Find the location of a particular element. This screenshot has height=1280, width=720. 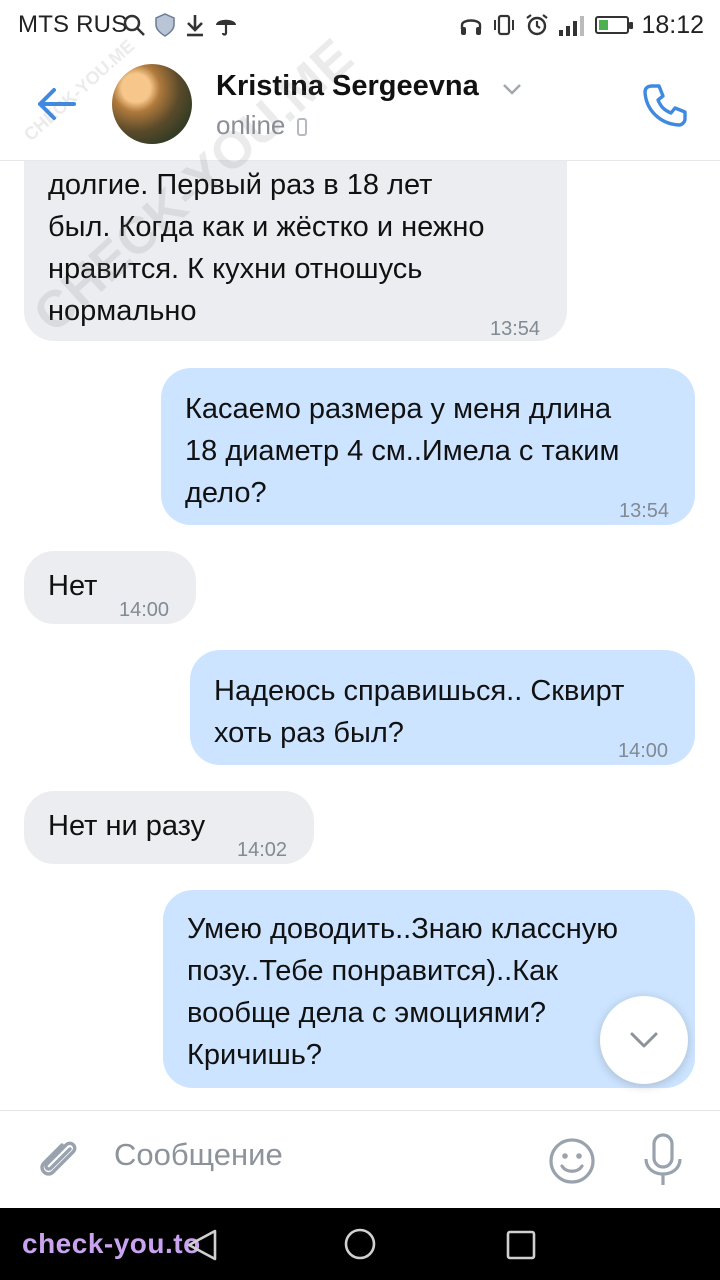

contact-name: Kristina Sergeevna is located at coordinates (347, 86).